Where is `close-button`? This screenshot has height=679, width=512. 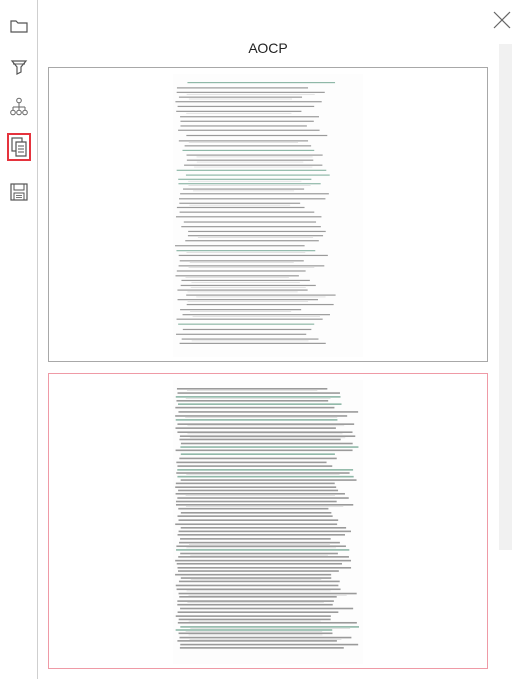
close-button is located at coordinates (502, 20).